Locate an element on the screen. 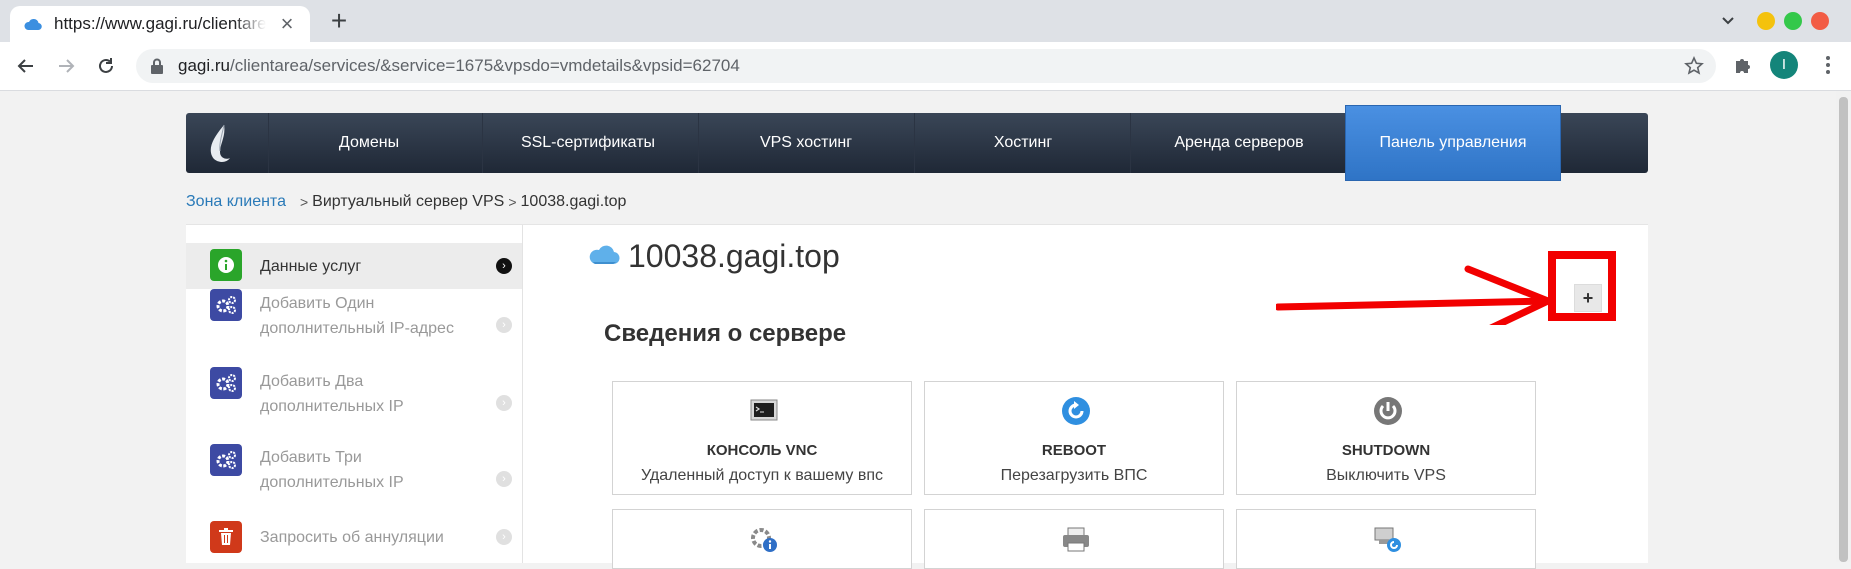 The image size is (1851, 569). browser-menu-icon is located at coordinates (1828, 65).